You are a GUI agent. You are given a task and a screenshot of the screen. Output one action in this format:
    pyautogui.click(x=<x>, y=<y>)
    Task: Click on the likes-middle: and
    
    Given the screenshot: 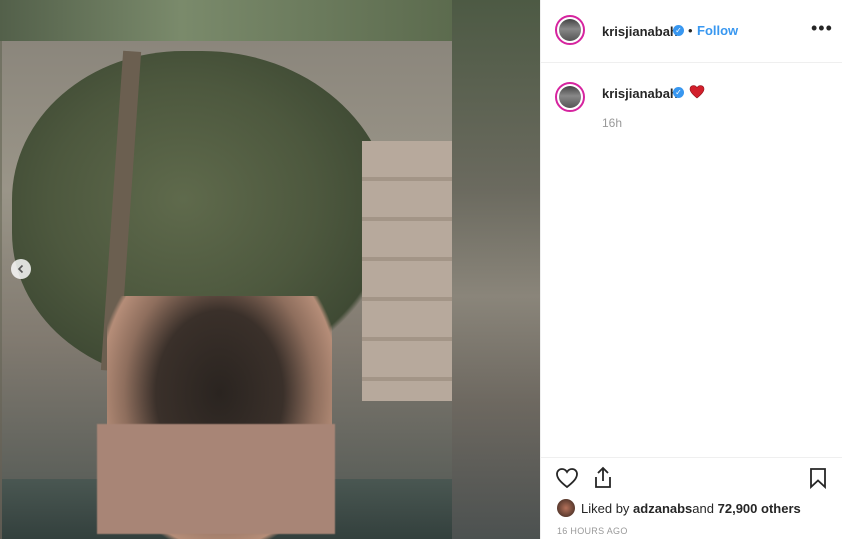 What is the action you would take?
    pyautogui.click(x=703, y=508)
    